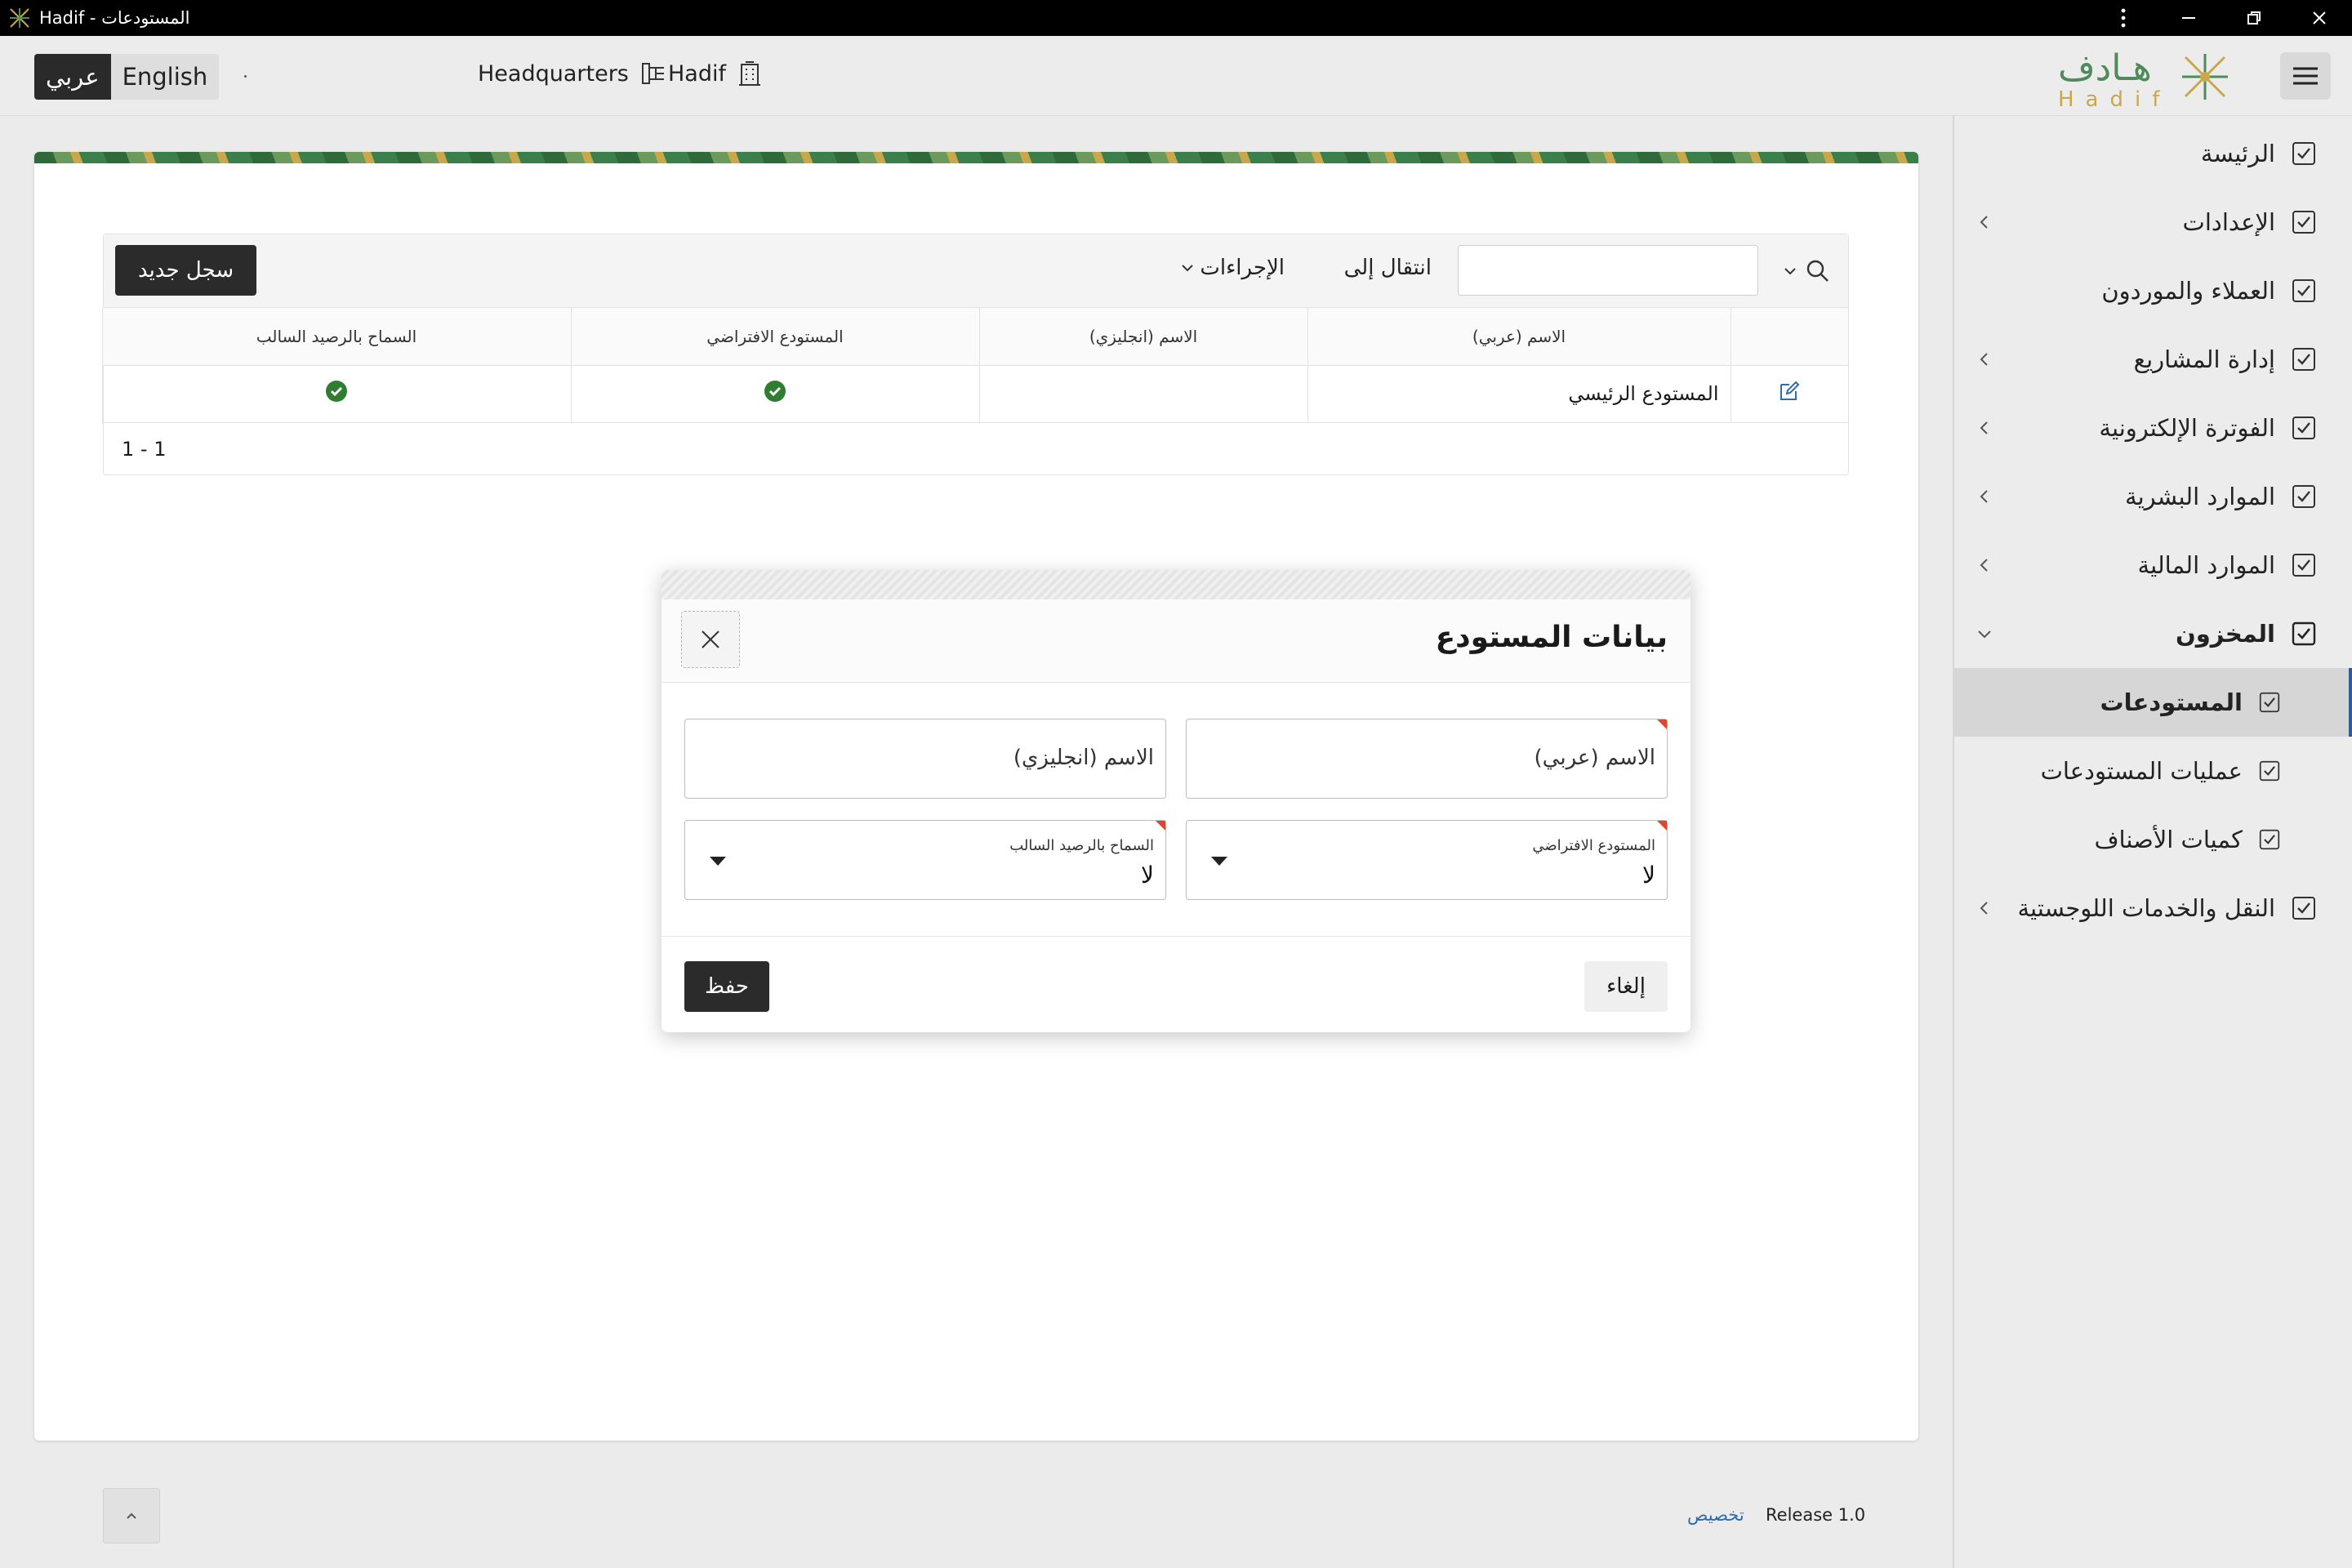 The image size is (2352, 1568). Describe the element at coordinates (2146, 908) in the screenshot. I see `sidebar-item-label: النقل والخدمات اللوجستية` at that location.